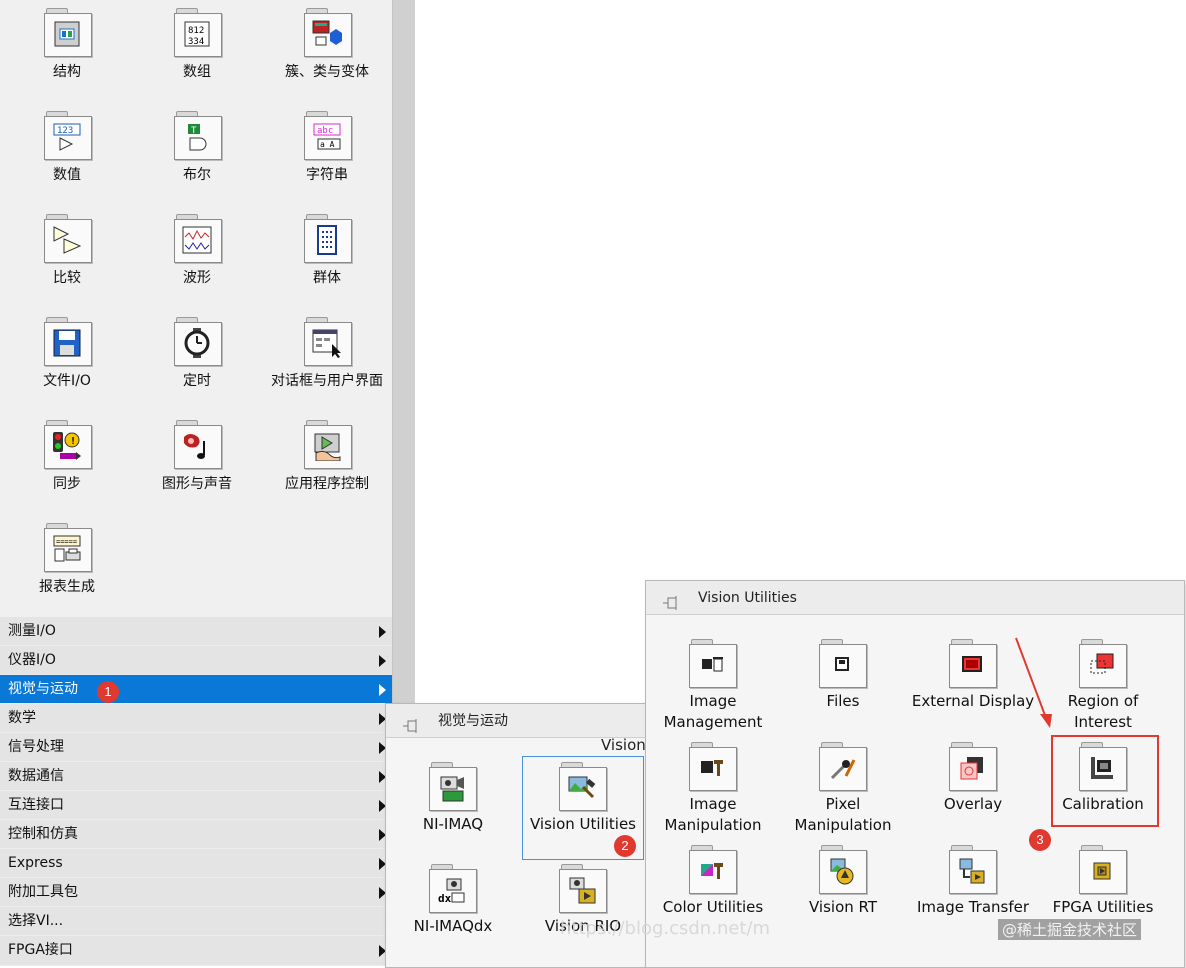  Describe the element at coordinates (328, 444) in the screenshot. I see `application-control-icon` at that location.